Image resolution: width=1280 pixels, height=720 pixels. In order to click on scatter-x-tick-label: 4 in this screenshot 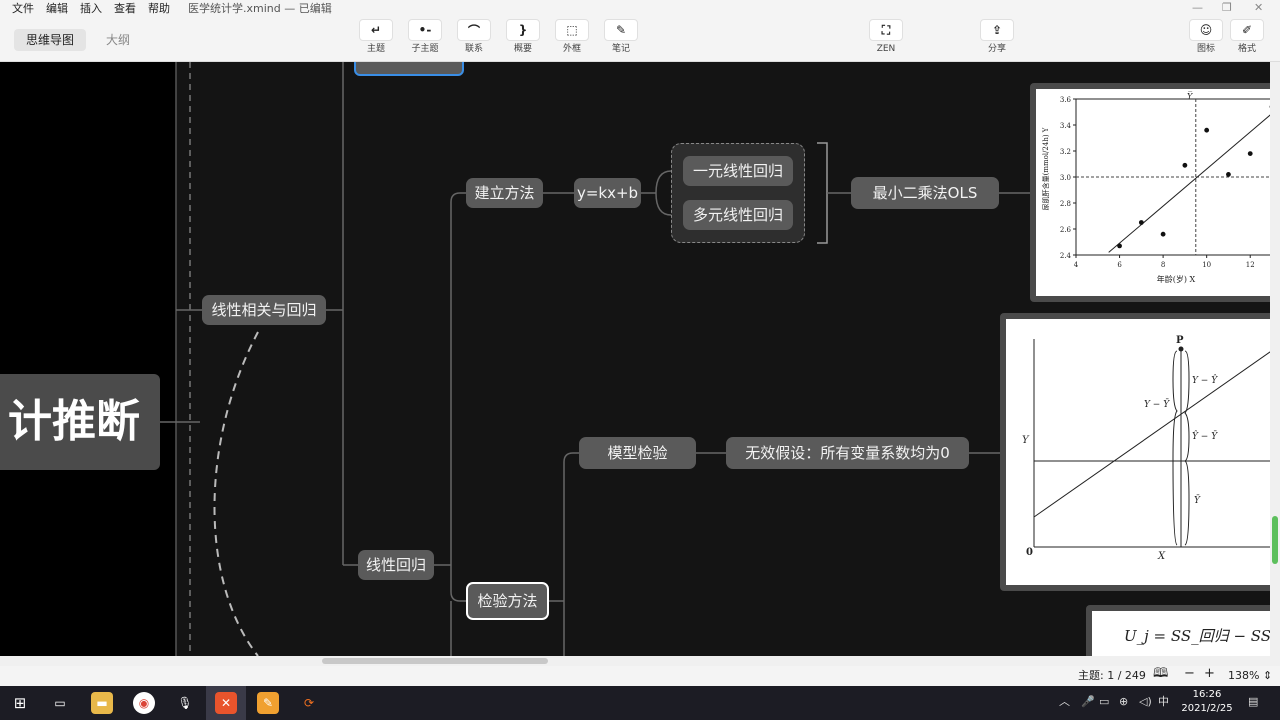, I will do `click(1076, 265)`.